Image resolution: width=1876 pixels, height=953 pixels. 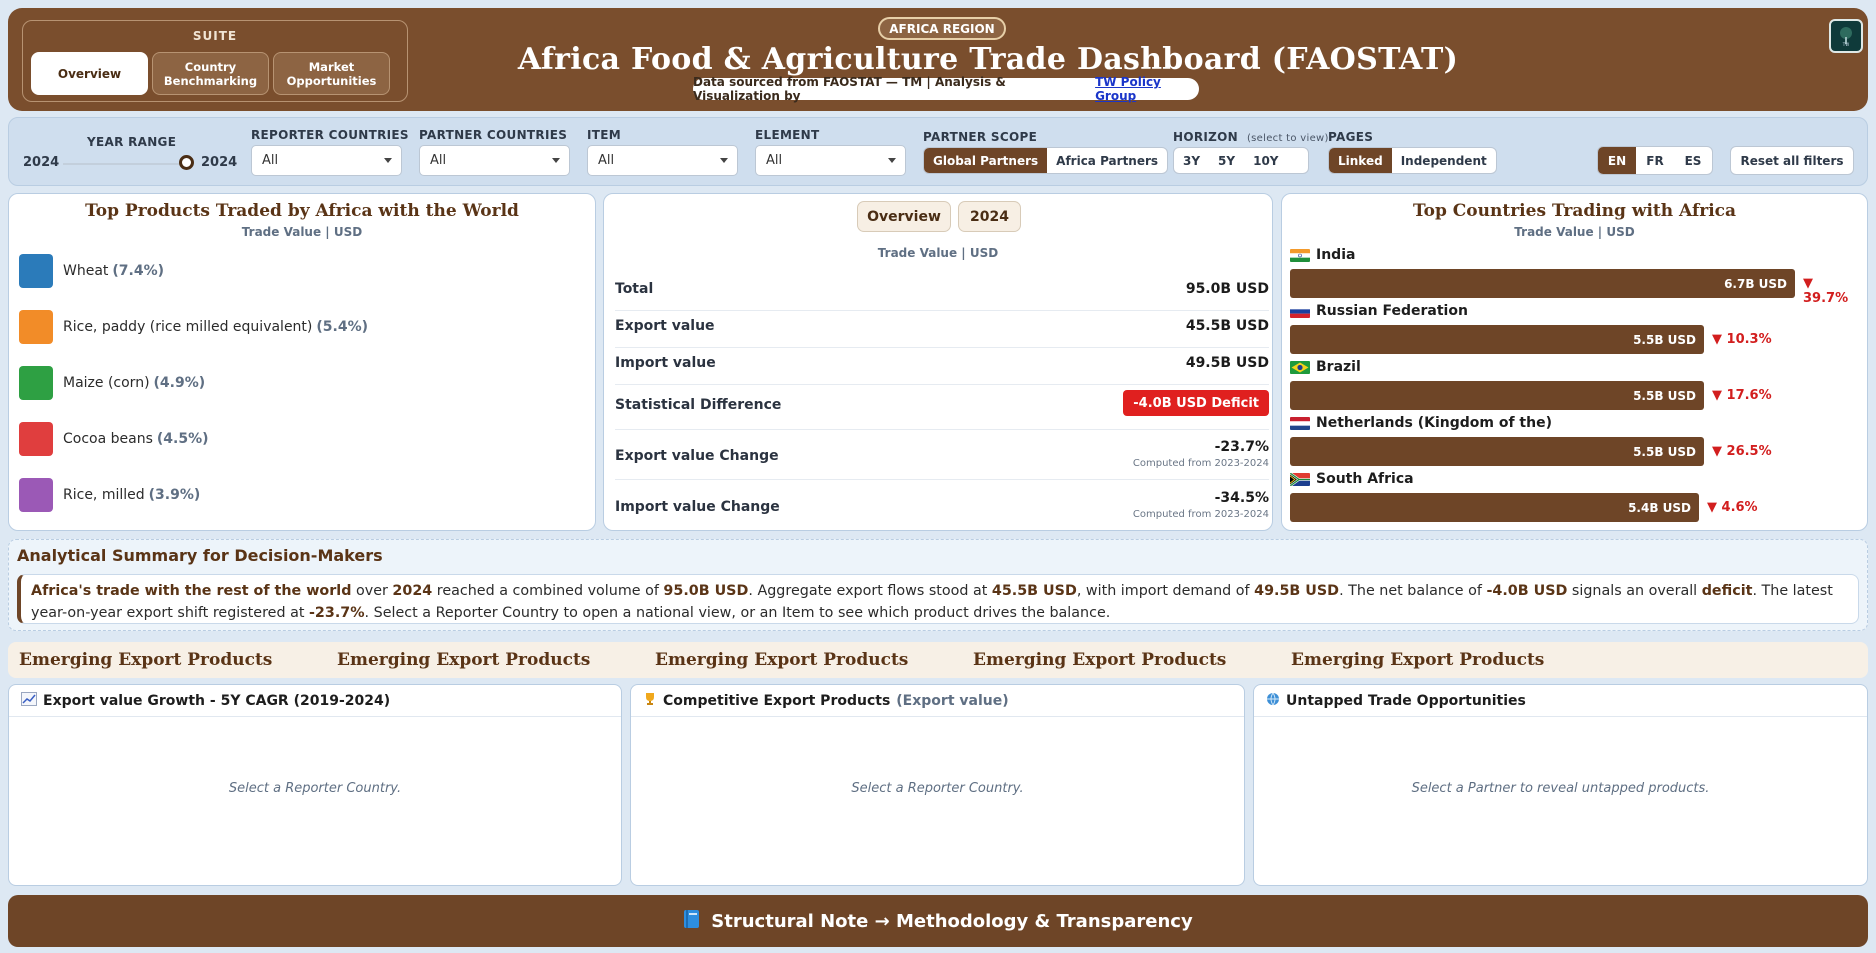 What do you see at coordinates (952, 700) in the screenshot?
I see `panel-subtitle: (Export value)` at bounding box center [952, 700].